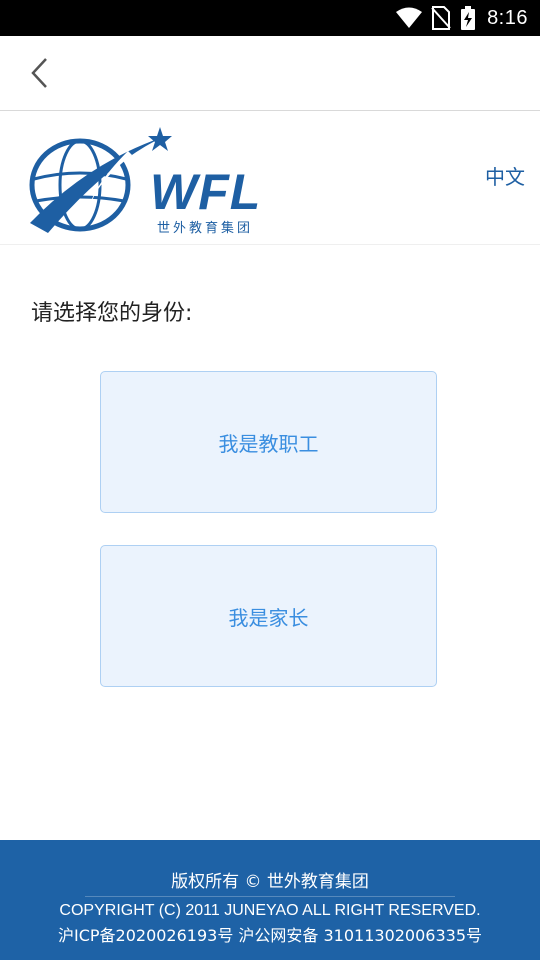 This screenshot has width=540, height=960. Describe the element at coordinates (409, 18) in the screenshot. I see `wifi-icon` at that location.